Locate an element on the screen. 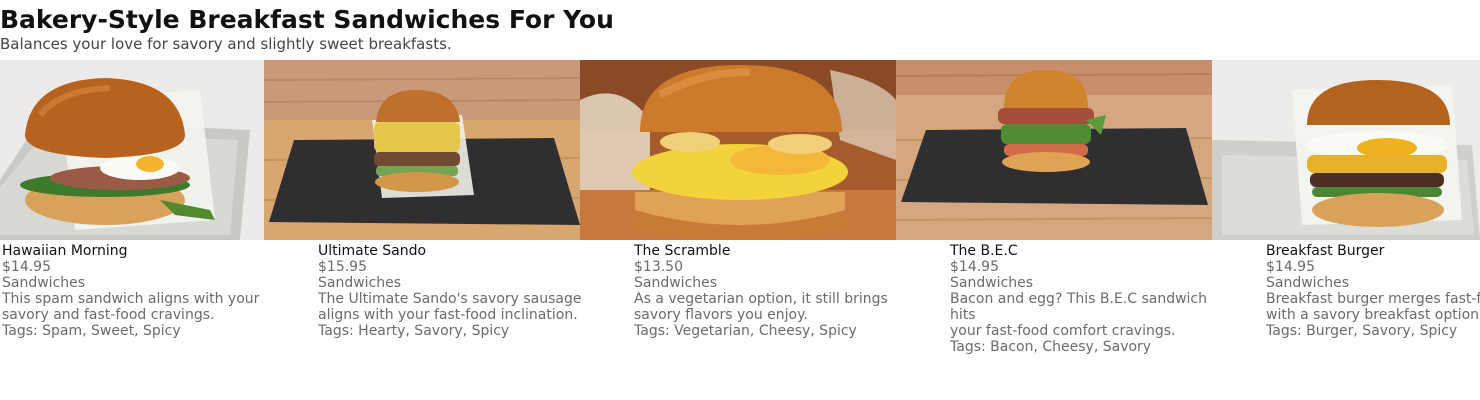 This screenshot has width=1480, height=400. product-description-line1: Bacon and egg? This B.E.C sandwich hits is located at coordinates (1079, 307).